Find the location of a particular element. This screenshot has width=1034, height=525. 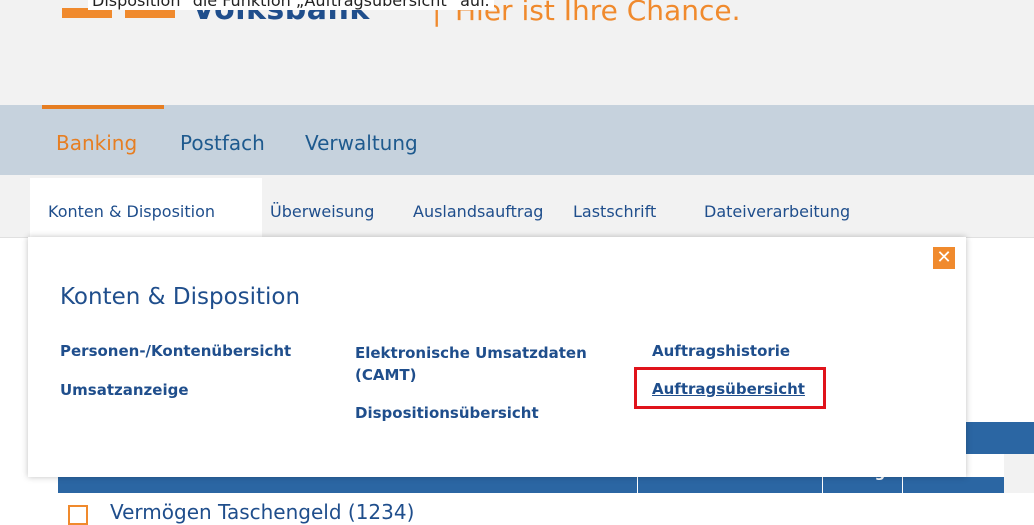

highlight-box is located at coordinates (730, 388).